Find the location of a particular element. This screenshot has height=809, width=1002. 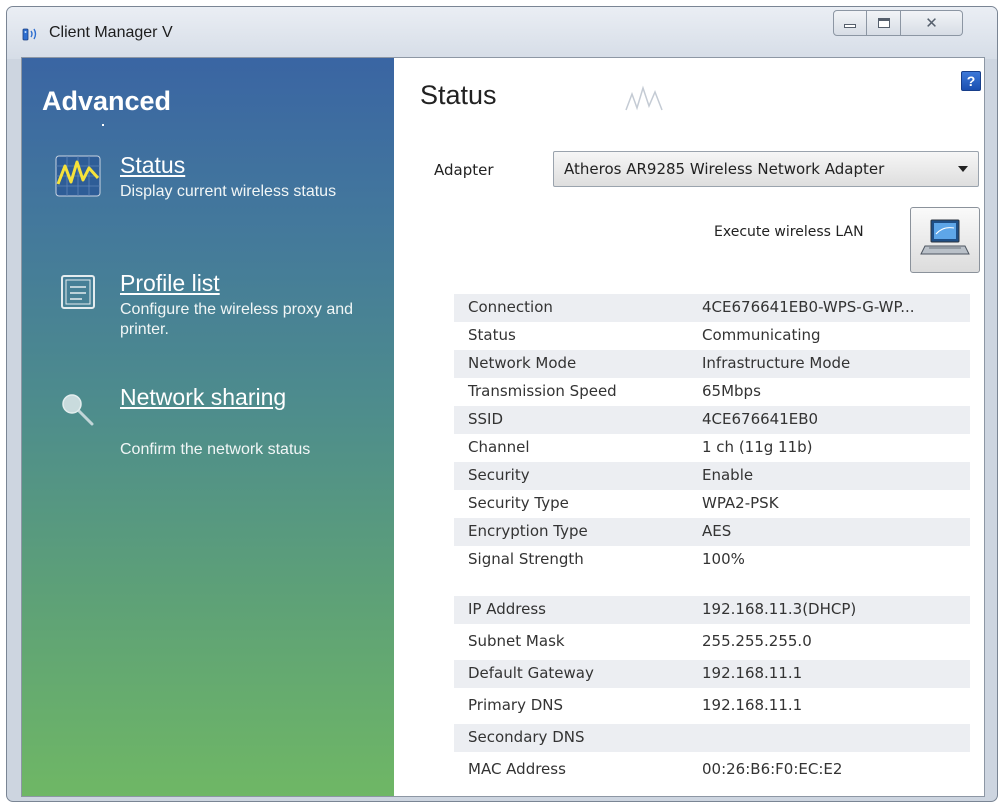

info-key: Transmission Speed is located at coordinates (542, 391).